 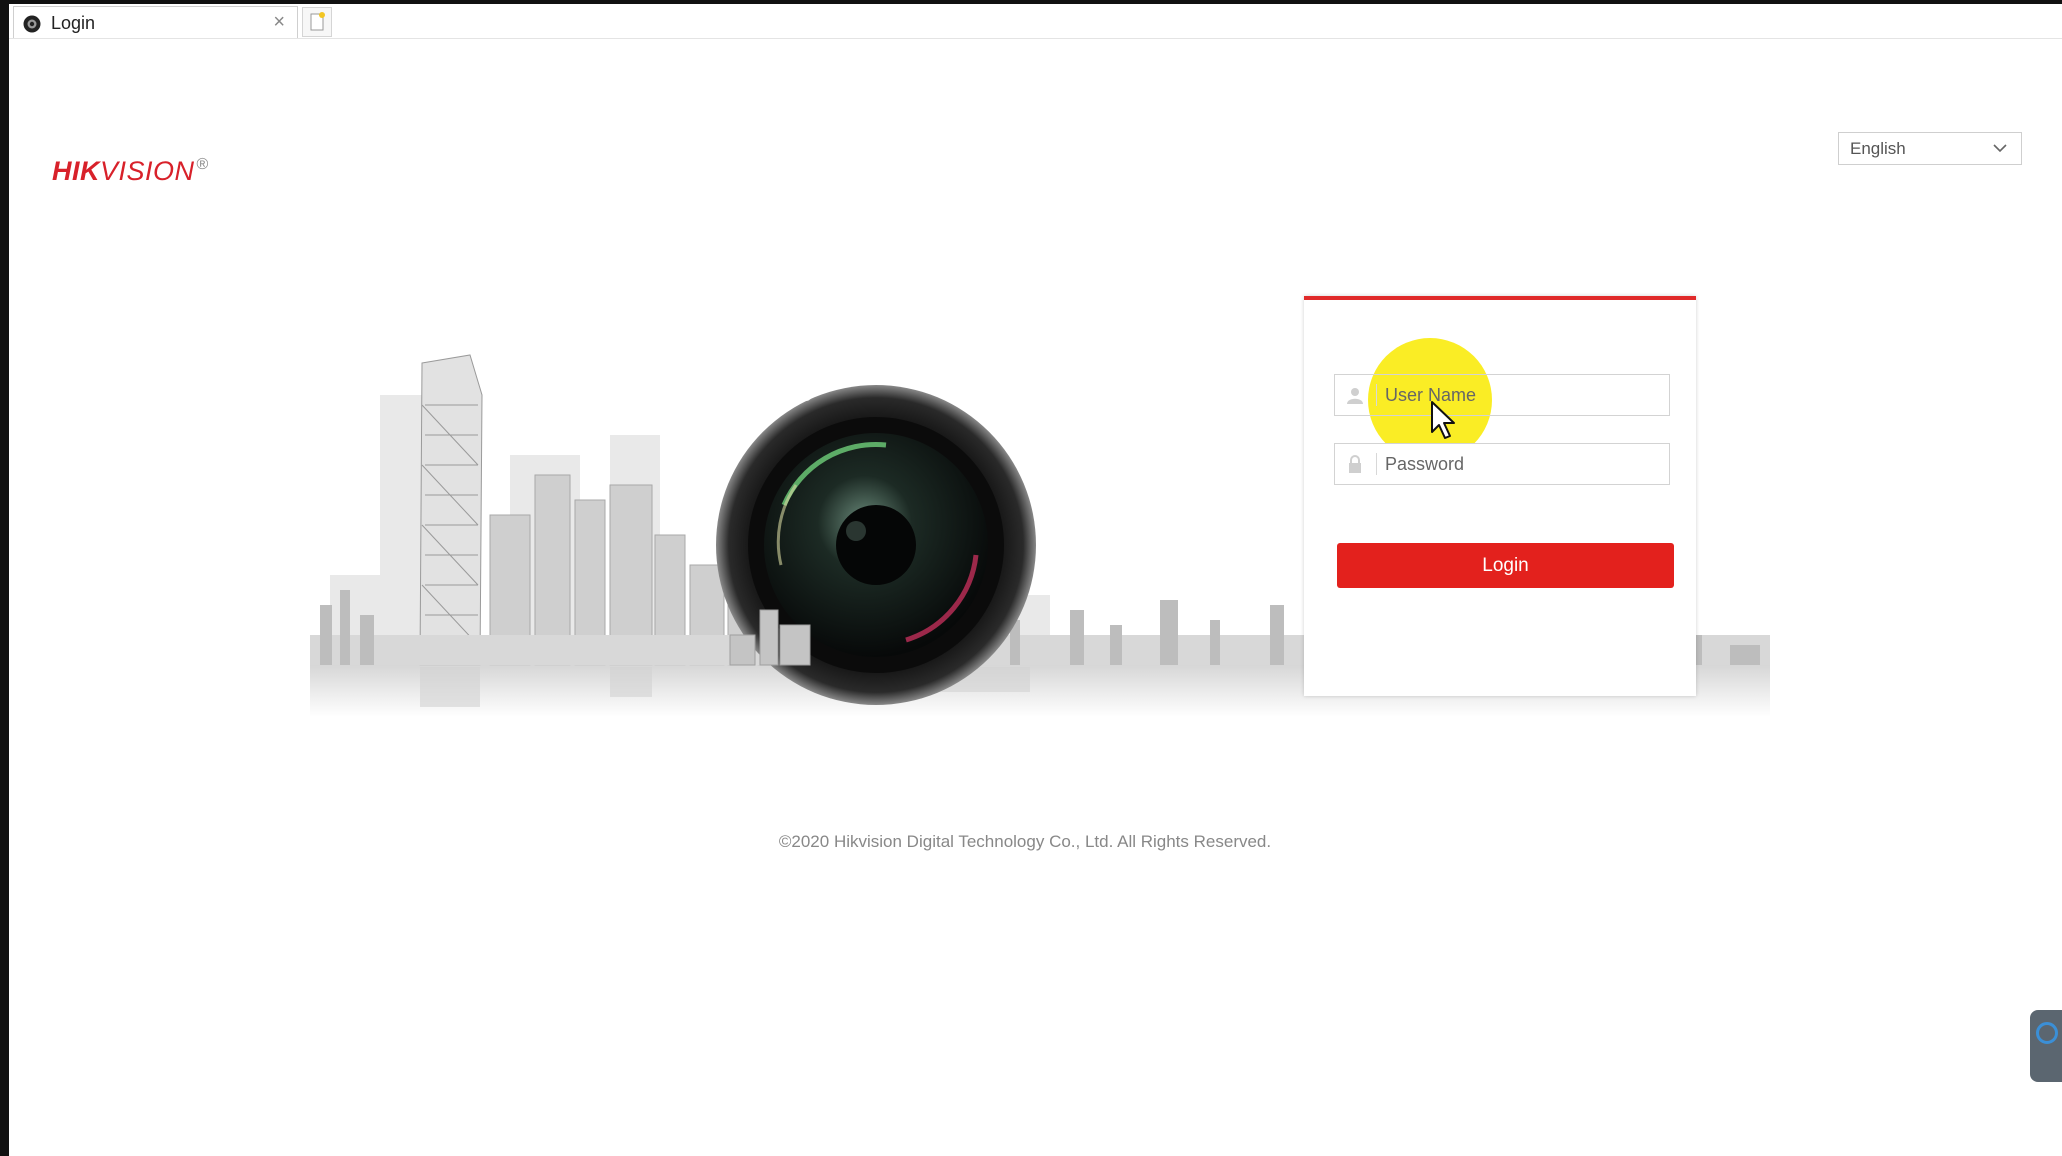 I want to click on remote-support-widget, so click(x=2046, y=1046).